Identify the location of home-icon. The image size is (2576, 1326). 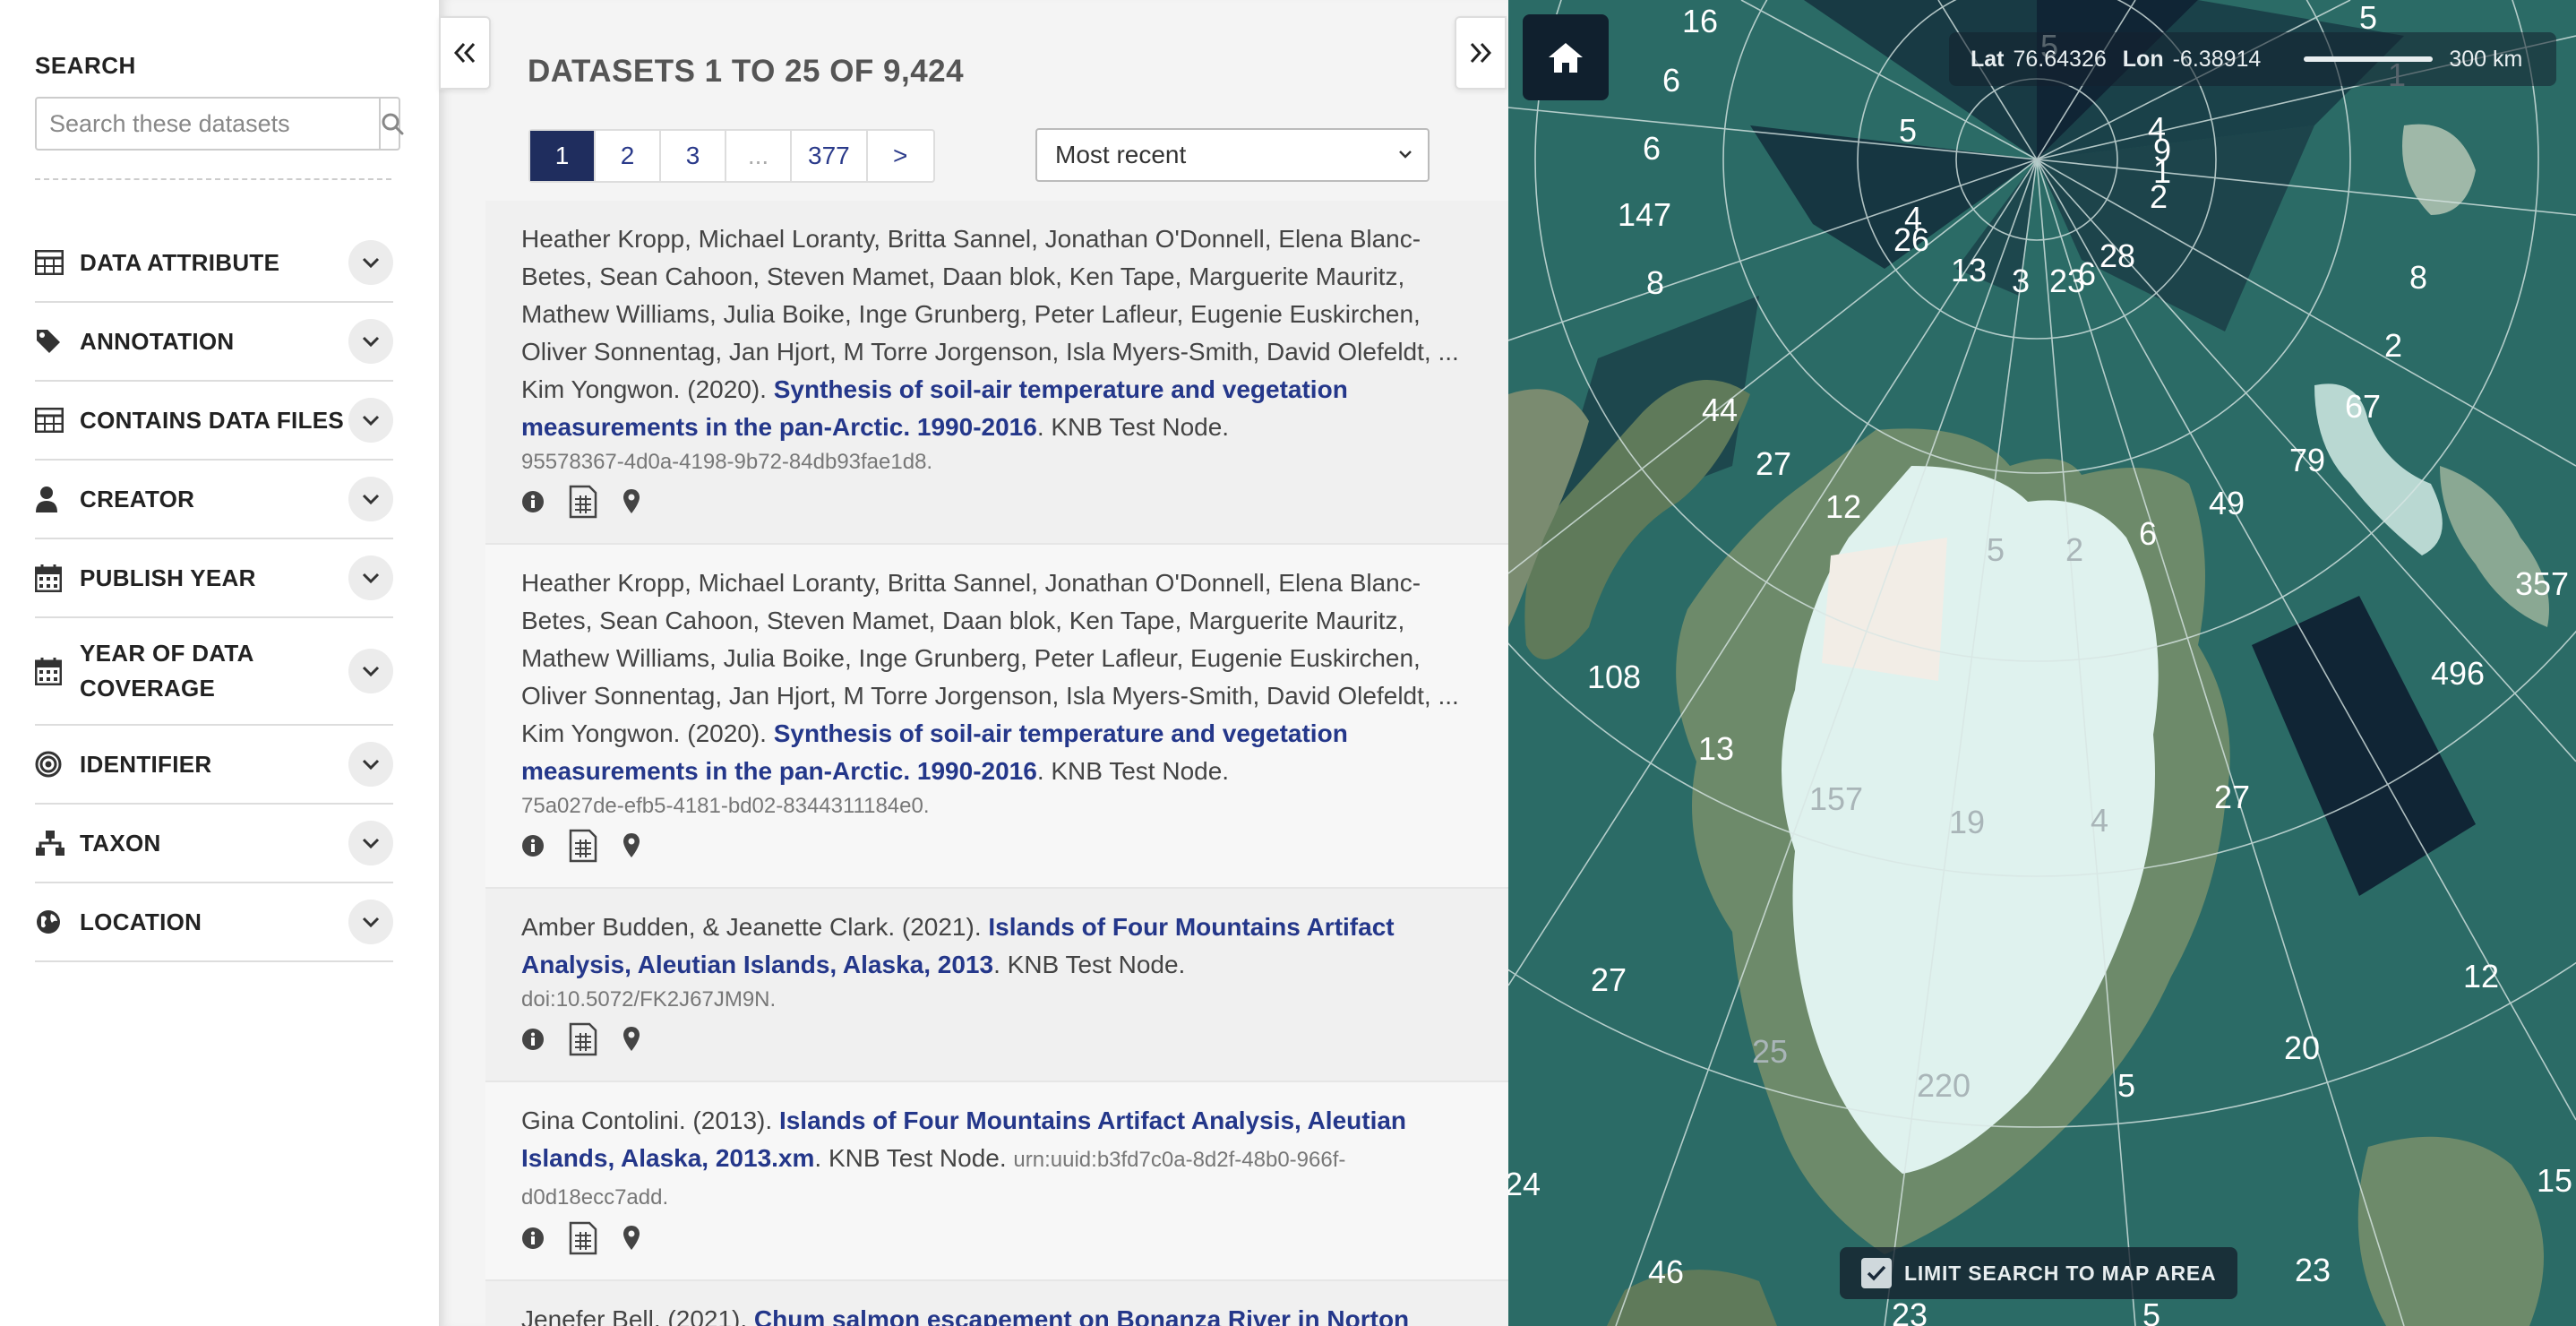
(1566, 58).